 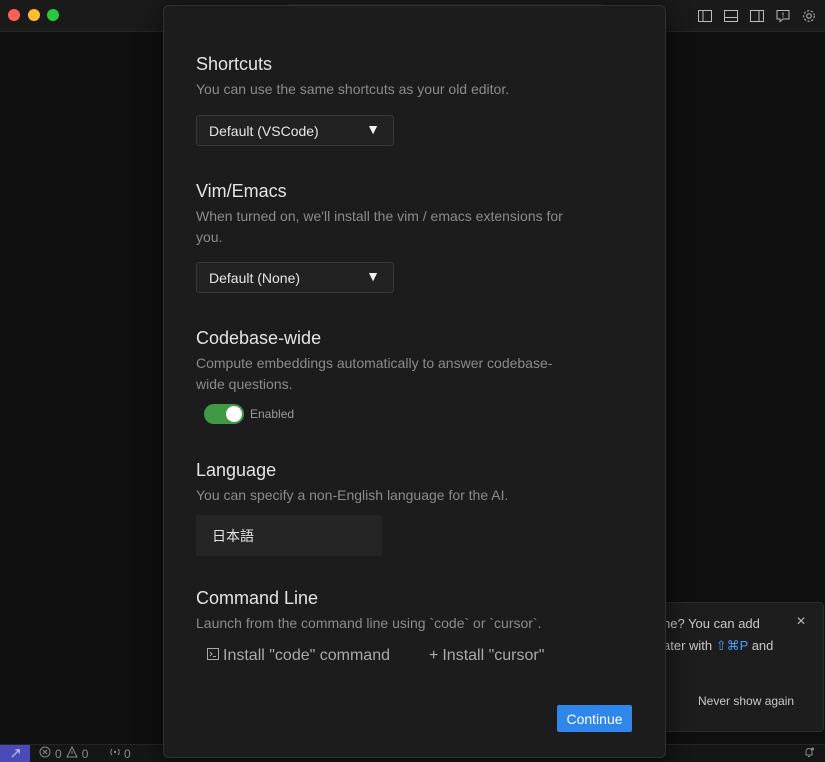 I want to click on layout-controls, so click(x=757, y=16).